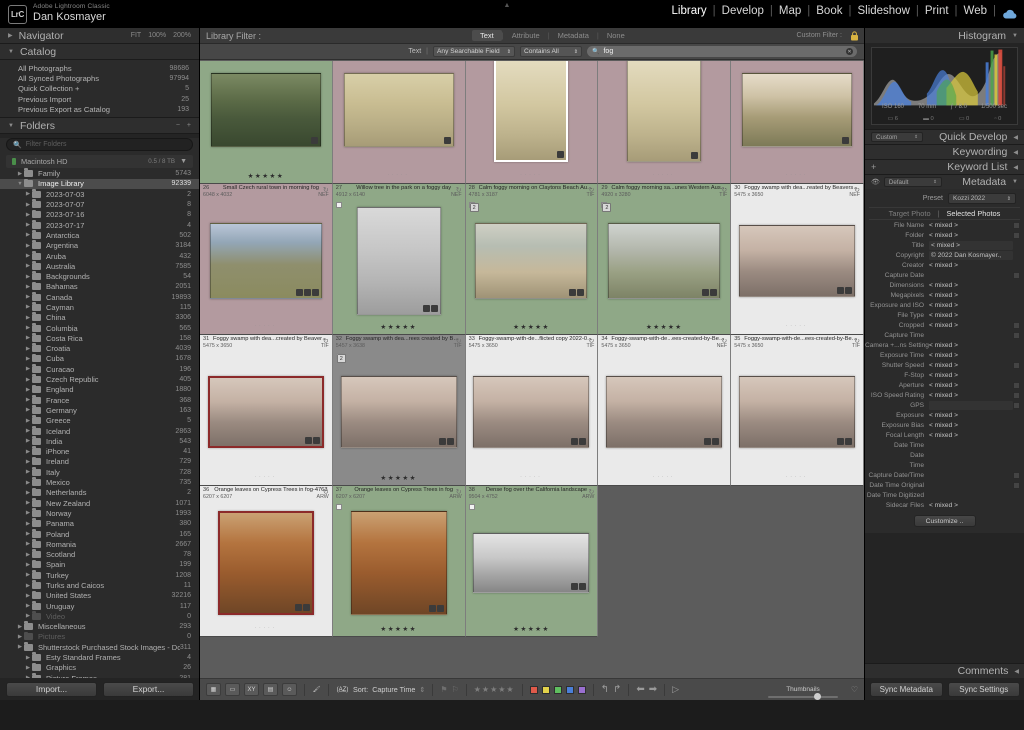 The height and width of the screenshot is (730, 1024). I want to click on remove-folder-button: −, so click(178, 125).